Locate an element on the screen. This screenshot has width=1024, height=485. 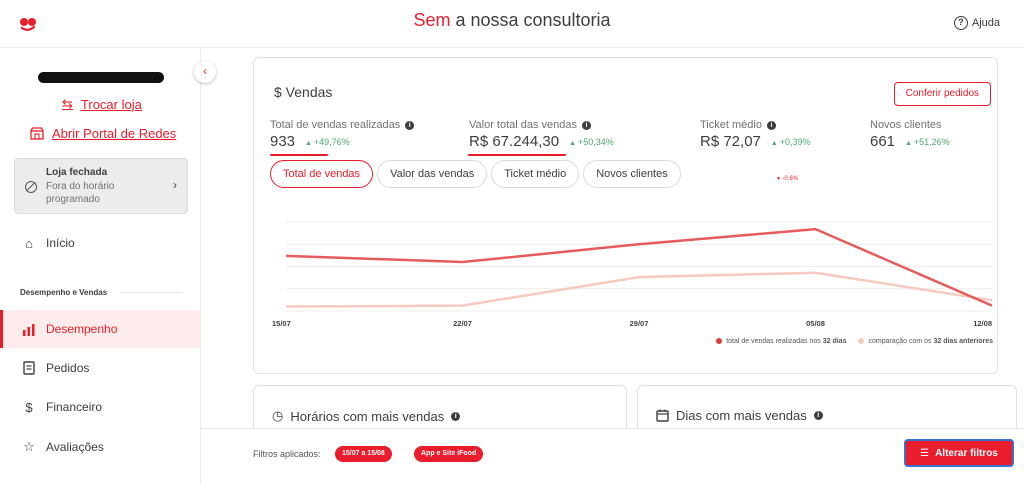
x-tick-label: 22/07 is located at coordinates (462, 323).